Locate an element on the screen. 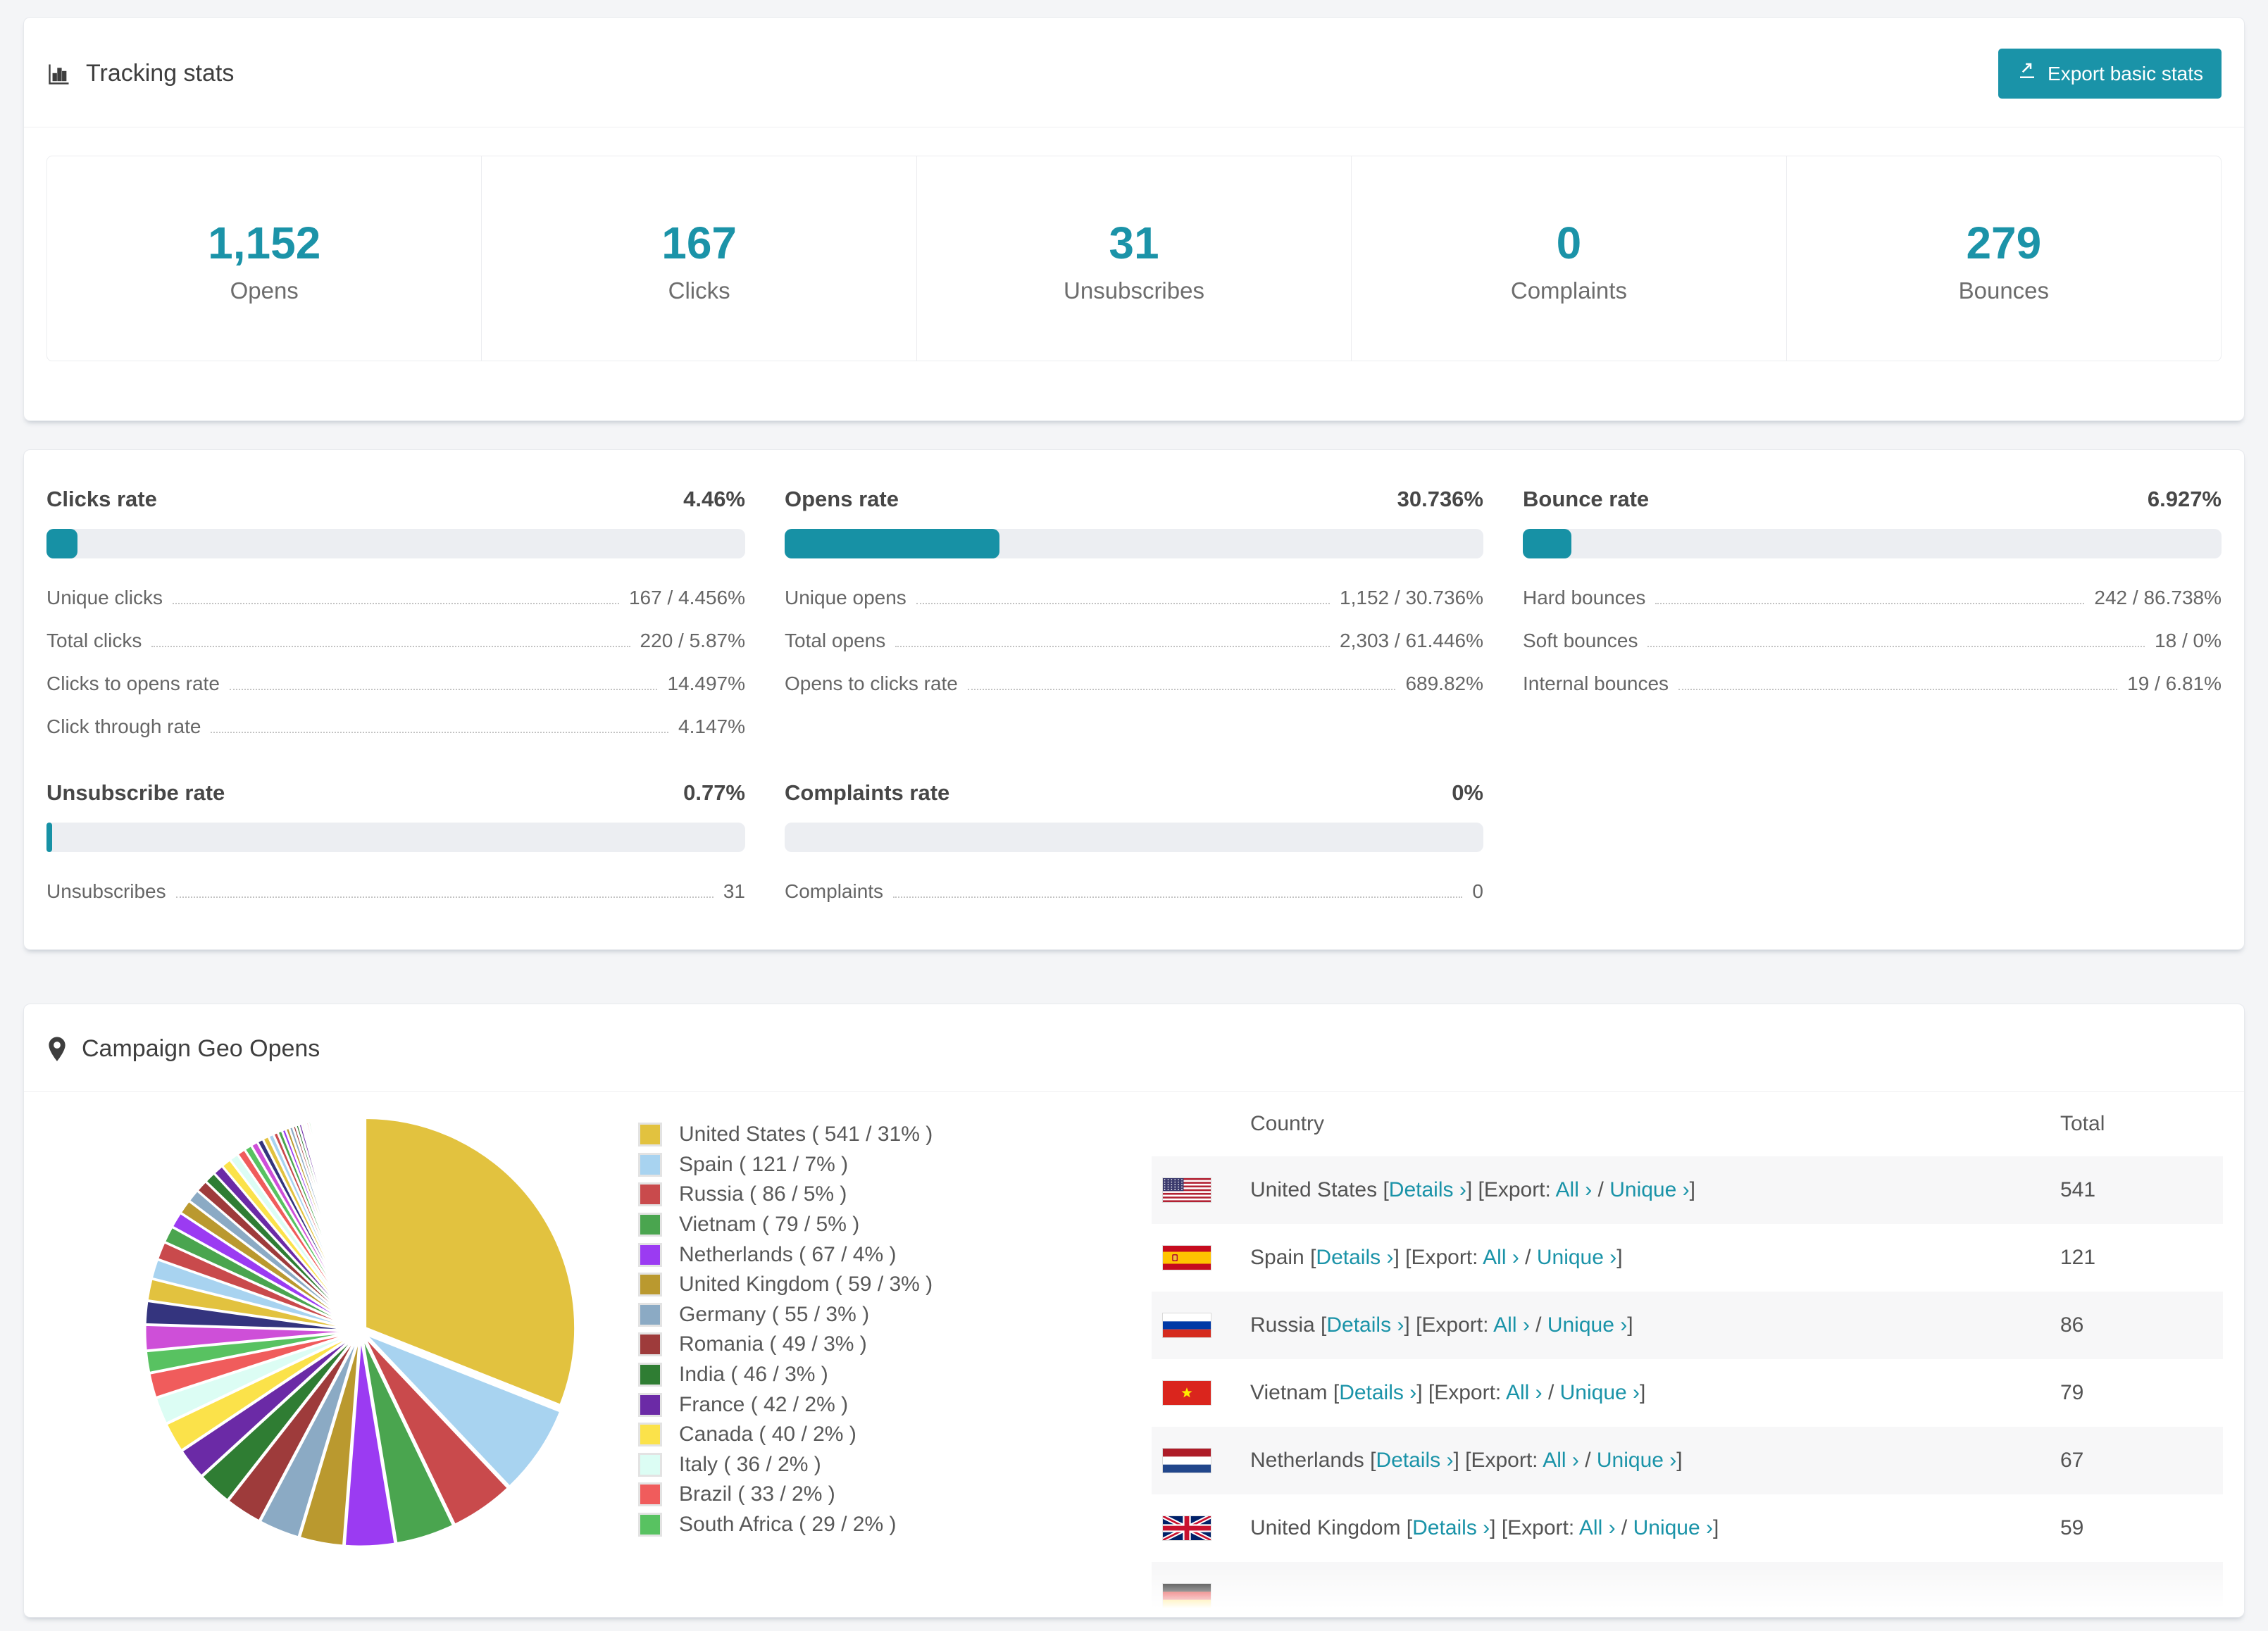 The width and height of the screenshot is (2268, 1631). stat-label: Bounces is located at coordinates (2004, 290).